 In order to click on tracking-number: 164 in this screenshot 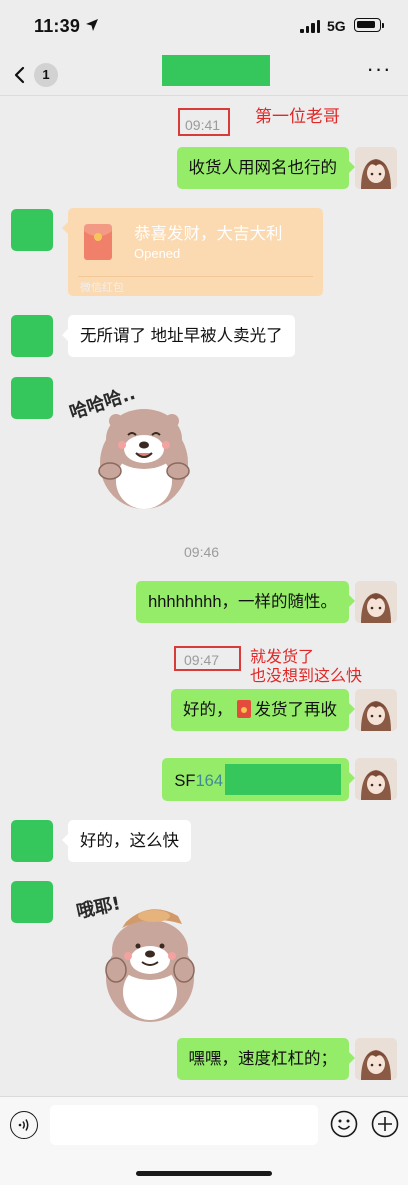, I will do `click(209, 781)`.